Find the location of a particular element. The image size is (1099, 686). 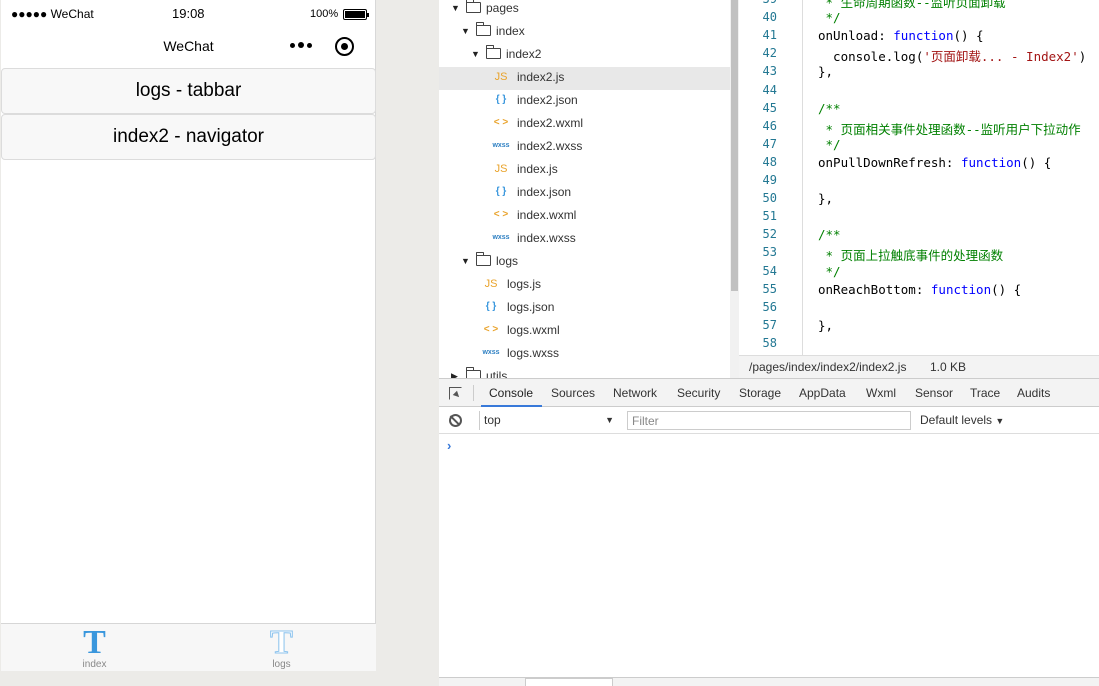

tree-folder-utils: ▶ utils is located at coordinates (584, 372).